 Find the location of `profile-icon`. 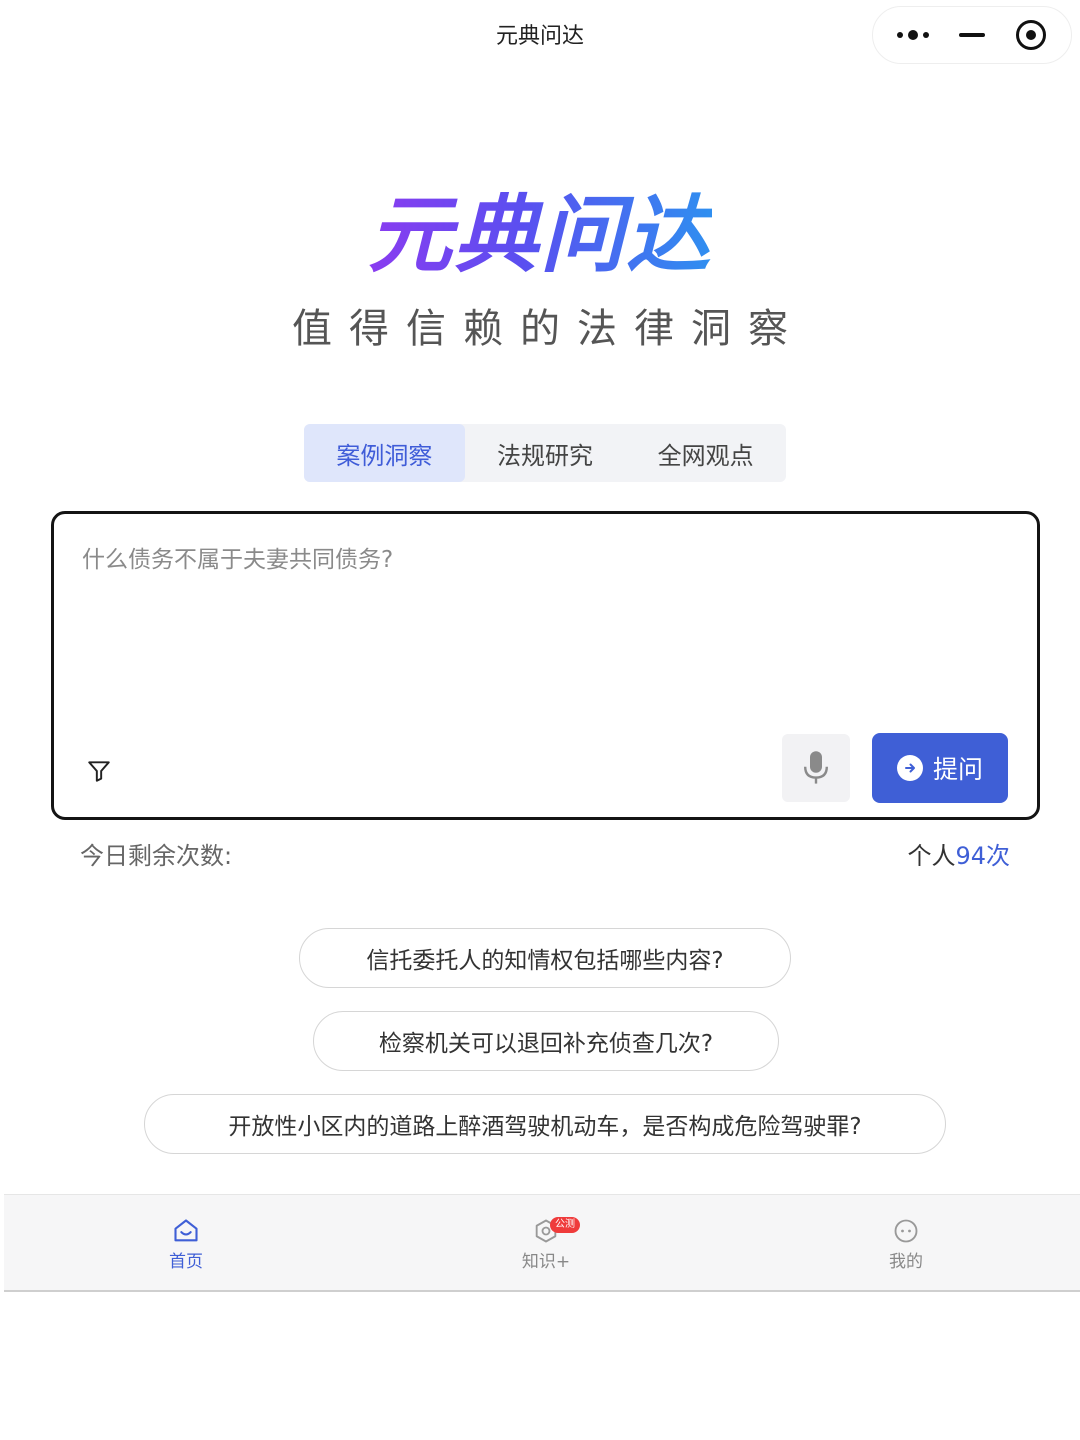

profile-icon is located at coordinates (906, 1230).